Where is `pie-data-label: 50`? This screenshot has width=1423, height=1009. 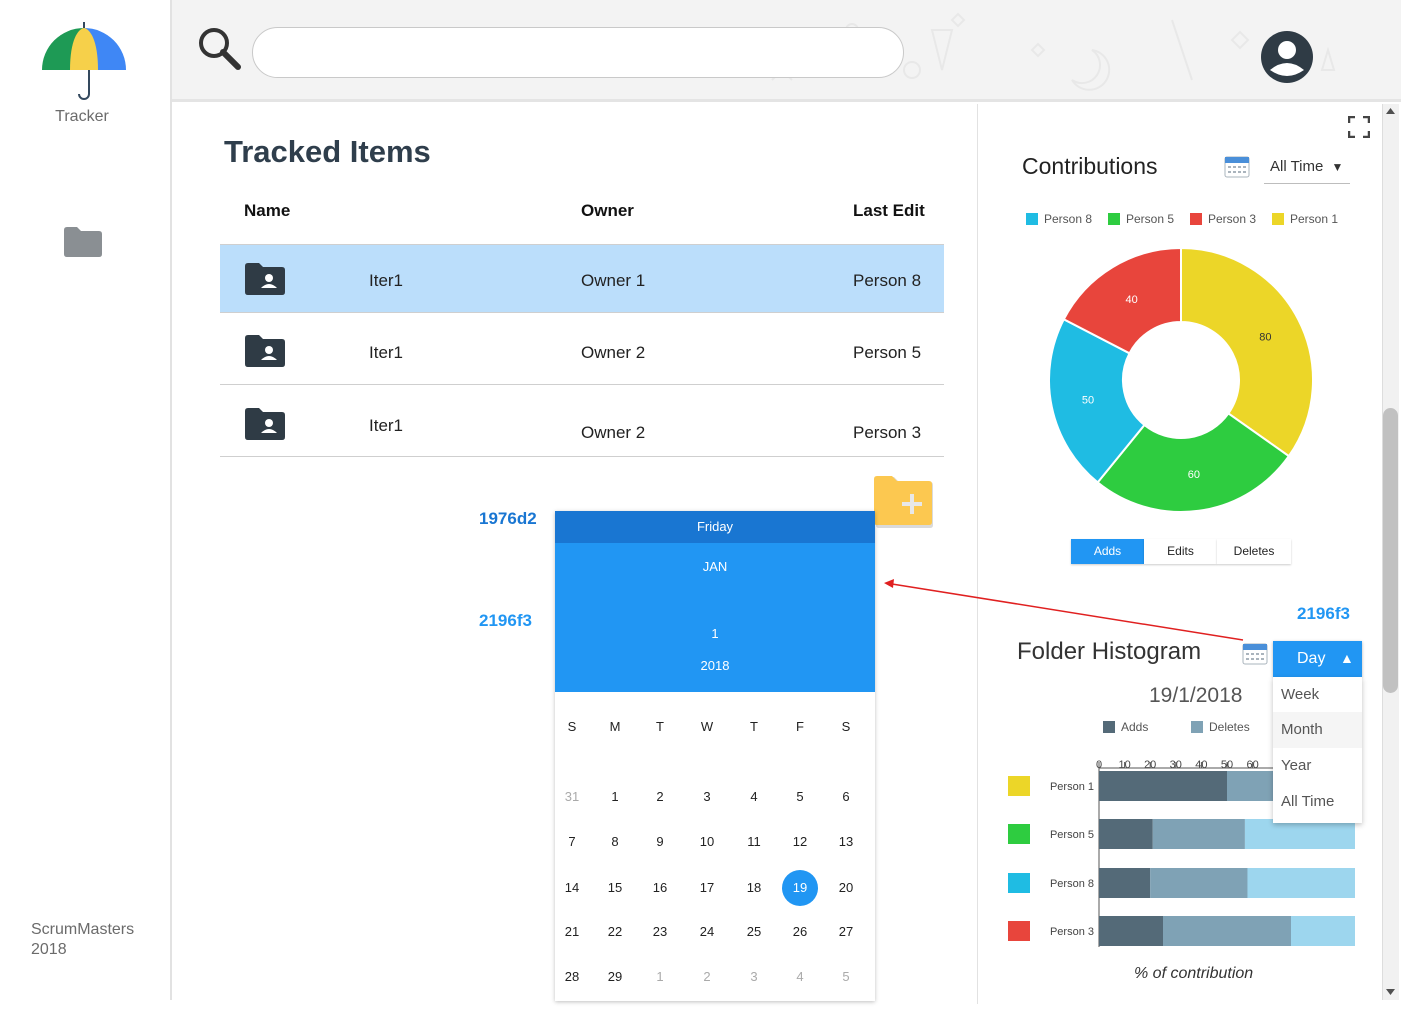
pie-data-label: 50 is located at coordinates (1088, 400).